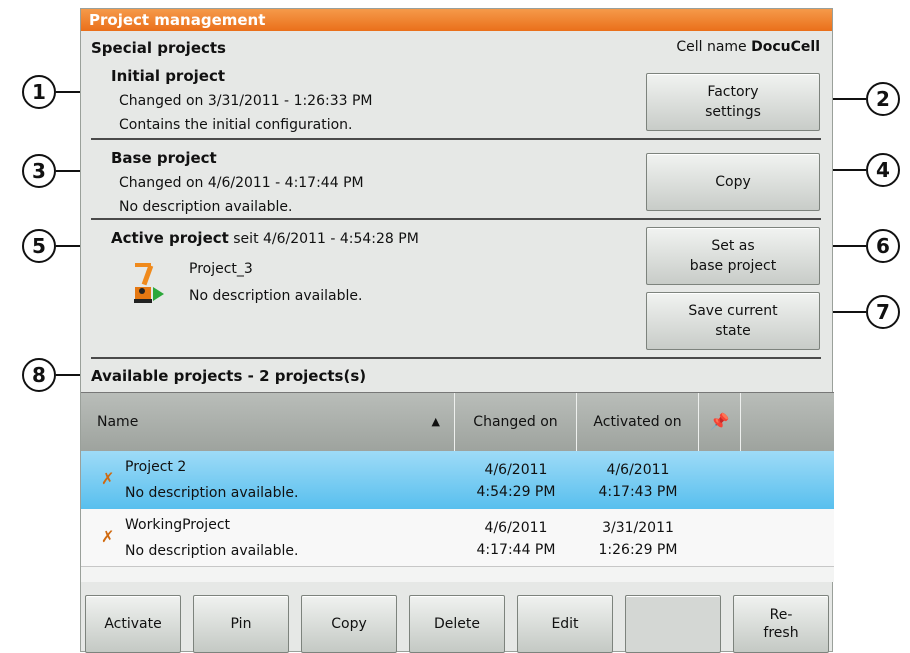 The width and height of the screenshot is (910, 653). Describe the element at coordinates (177, 525) in the screenshot. I see `row-name: WorkingProject` at that location.